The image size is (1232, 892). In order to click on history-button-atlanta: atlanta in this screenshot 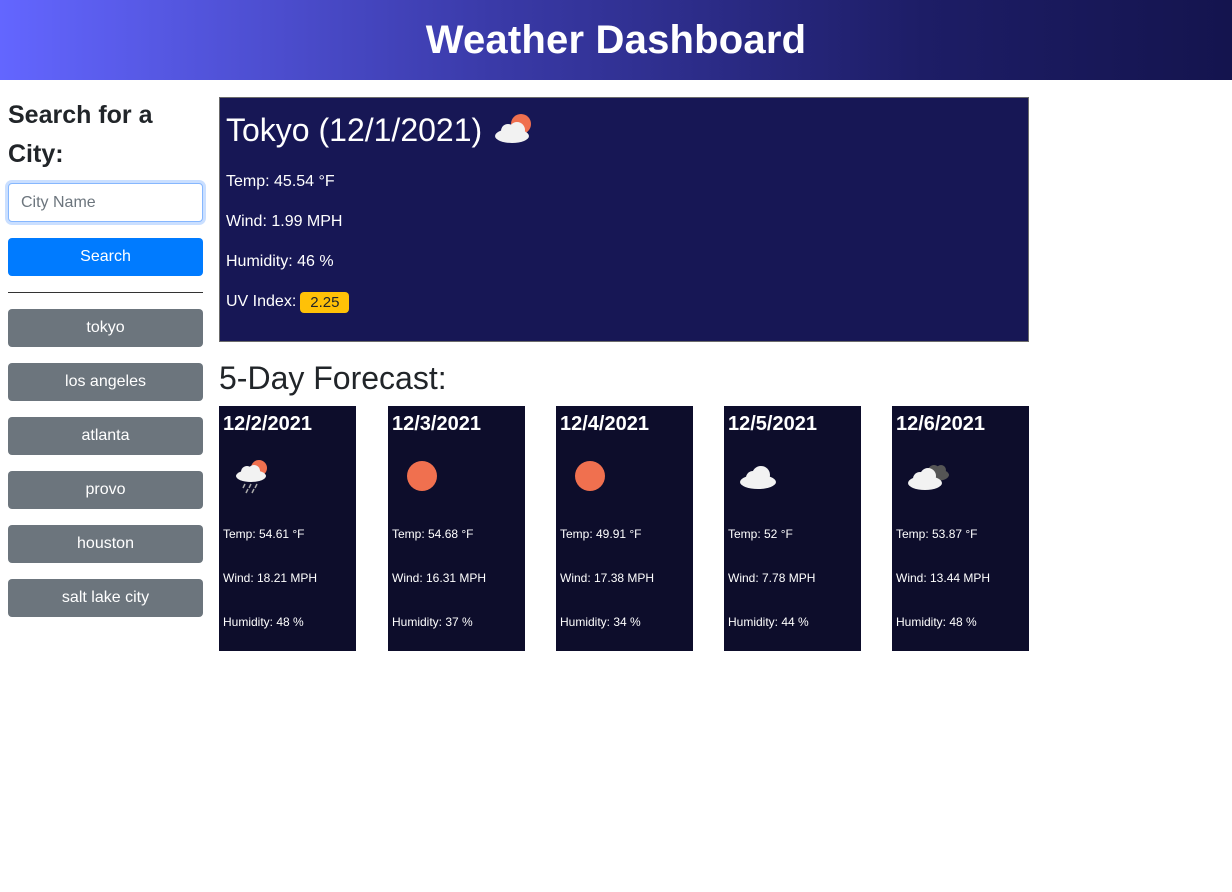, I will do `click(105, 436)`.